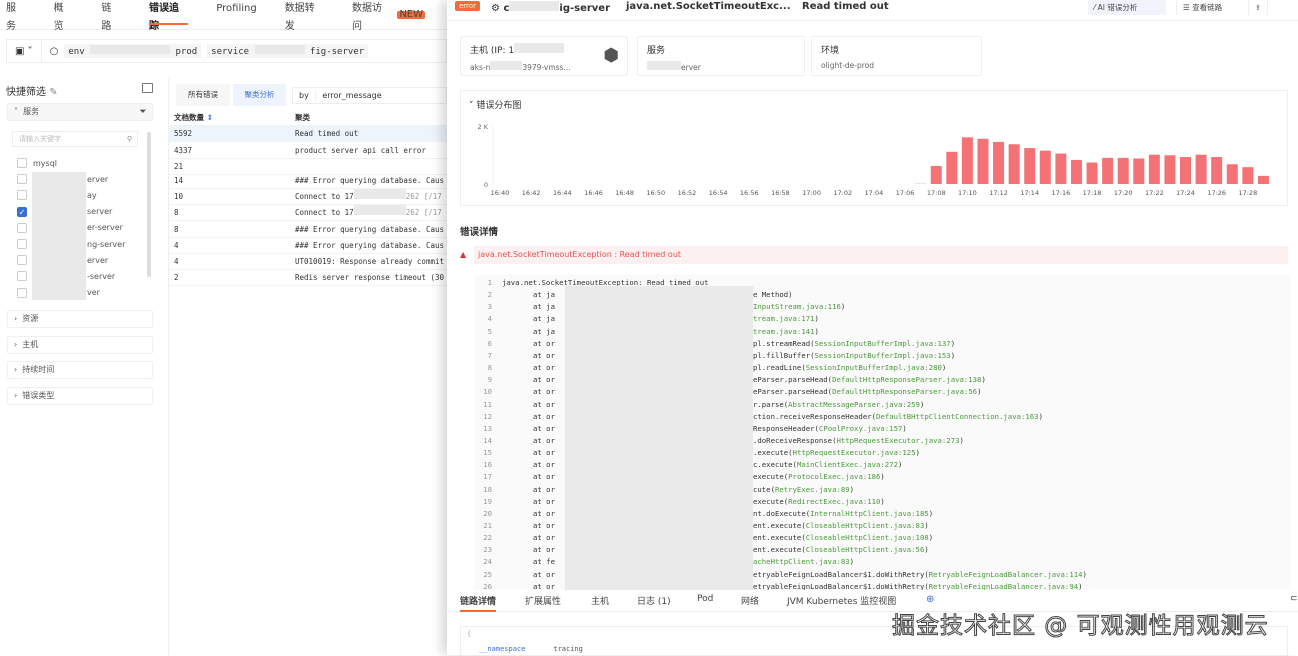  I want to click on filter-clear-icon: ⏷, so click(143, 112).